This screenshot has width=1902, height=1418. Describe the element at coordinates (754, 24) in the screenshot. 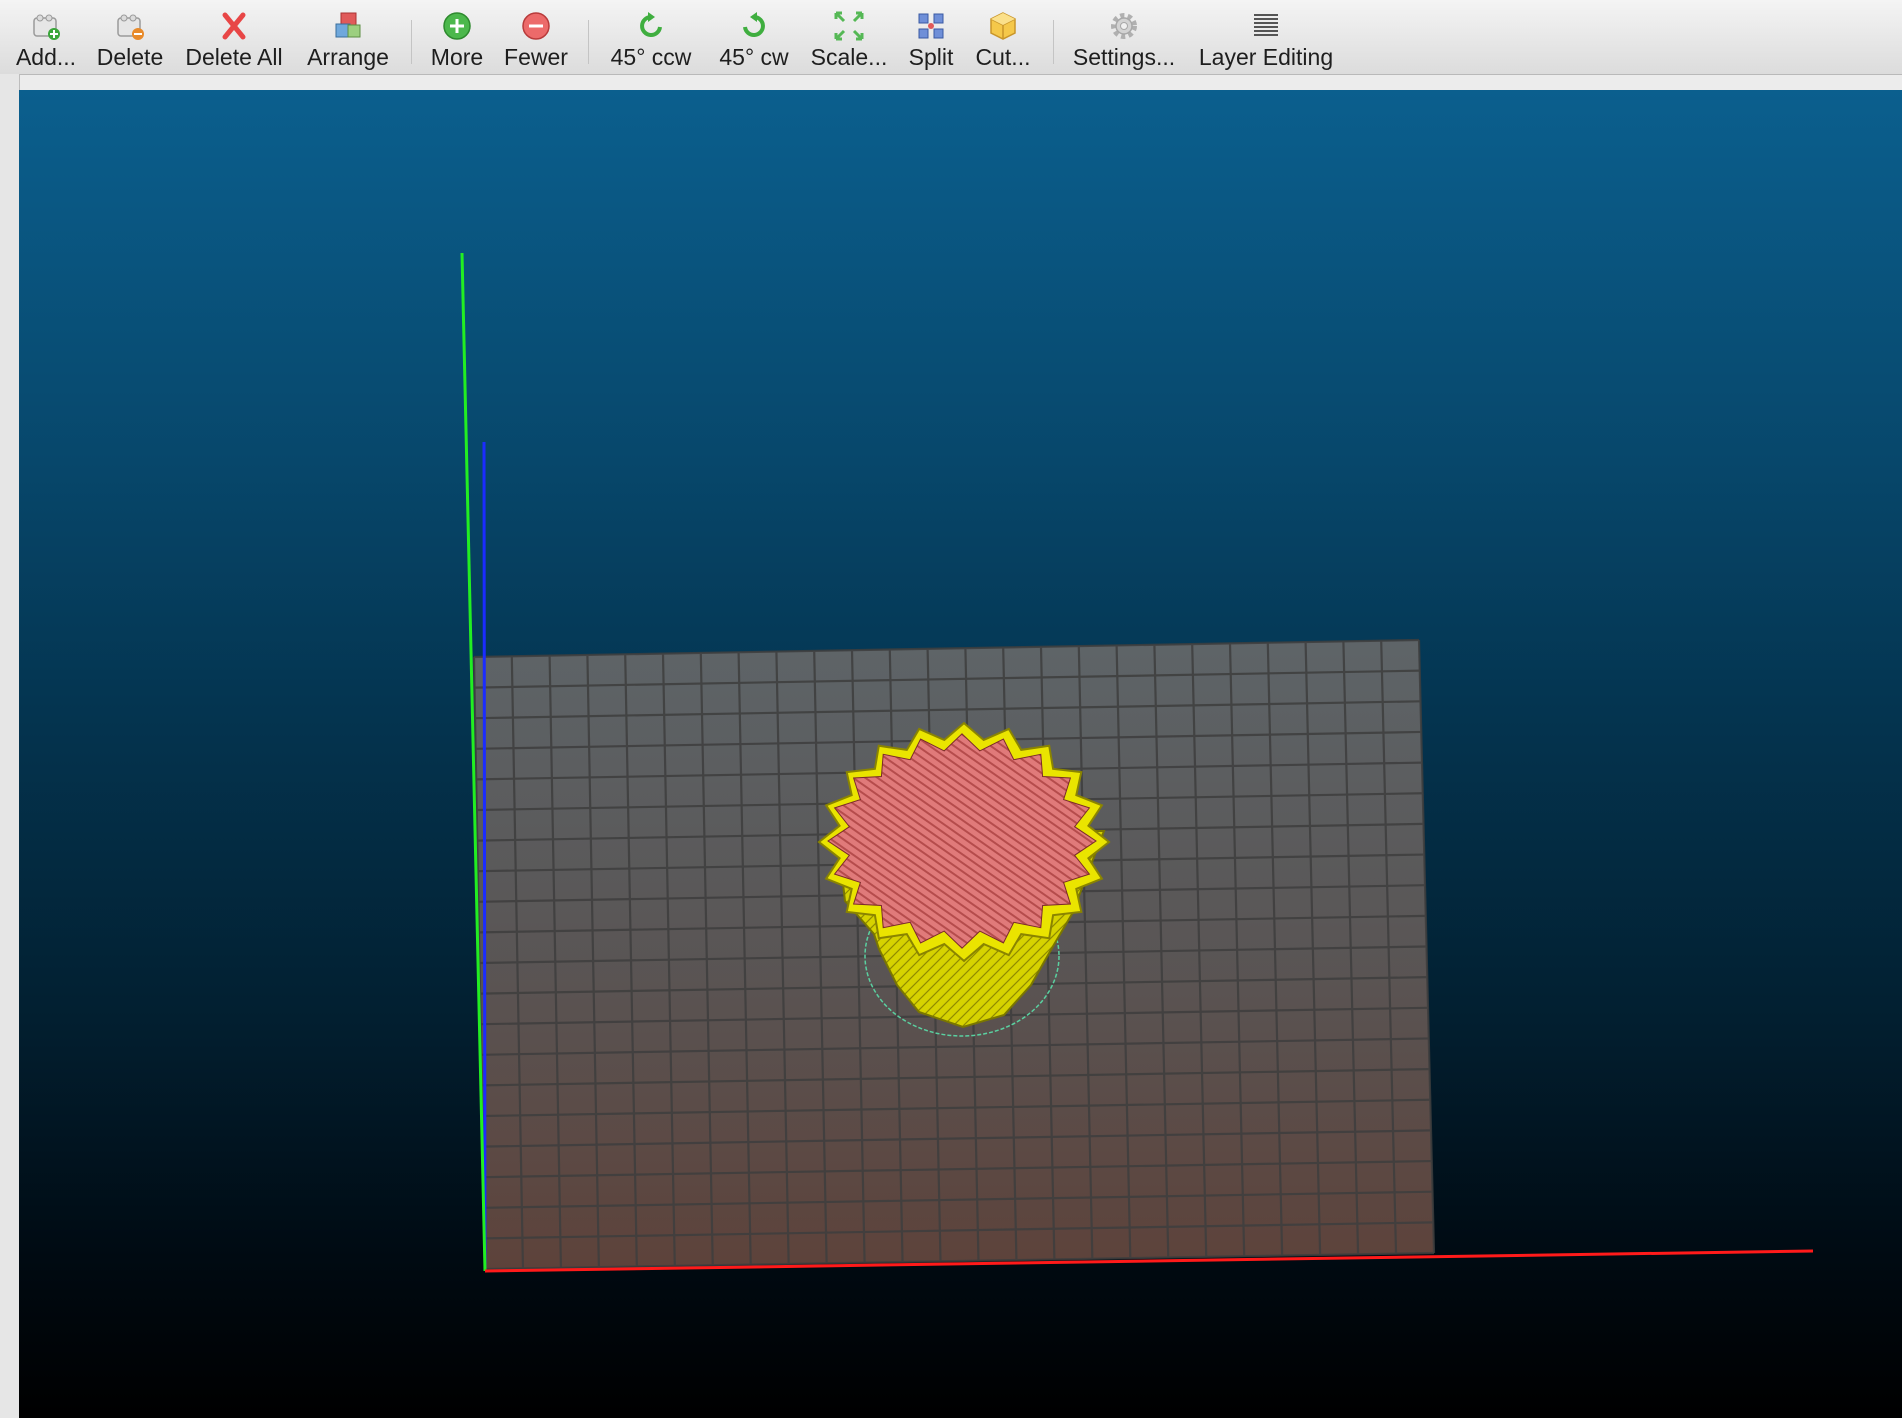

I see `rotate-cw-icon` at that location.